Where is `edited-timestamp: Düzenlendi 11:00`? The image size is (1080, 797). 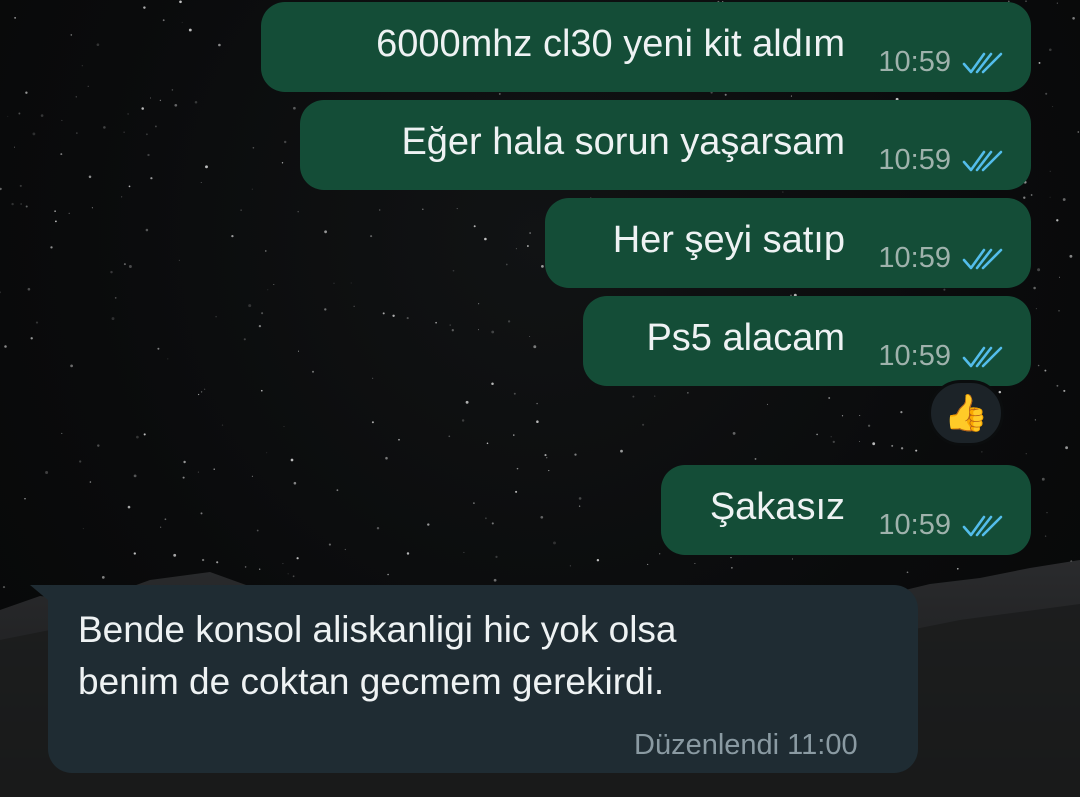 edited-timestamp: Düzenlendi 11:00 is located at coordinates (746, 745).